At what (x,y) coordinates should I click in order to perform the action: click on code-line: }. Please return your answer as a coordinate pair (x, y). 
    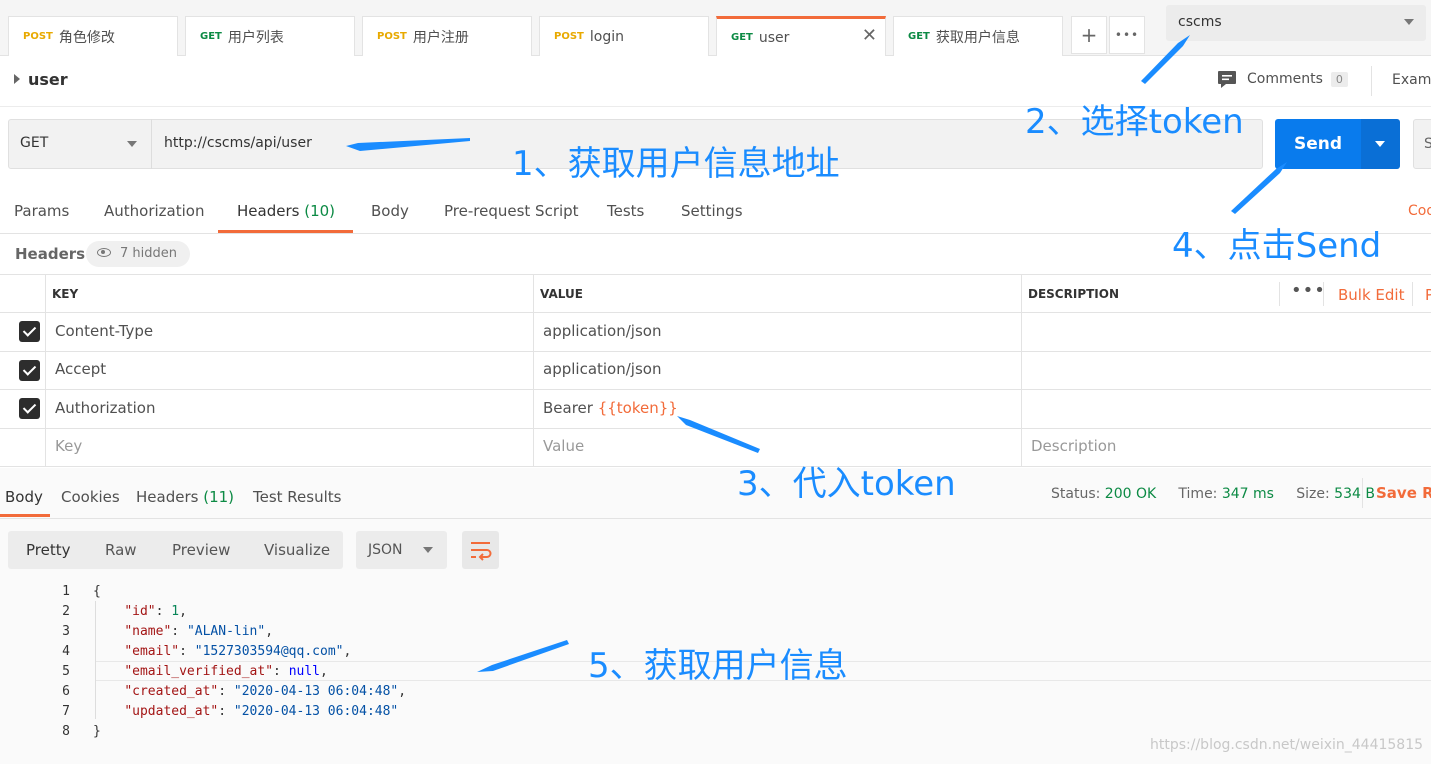
    Looking at the image, I should click on (97, 731).